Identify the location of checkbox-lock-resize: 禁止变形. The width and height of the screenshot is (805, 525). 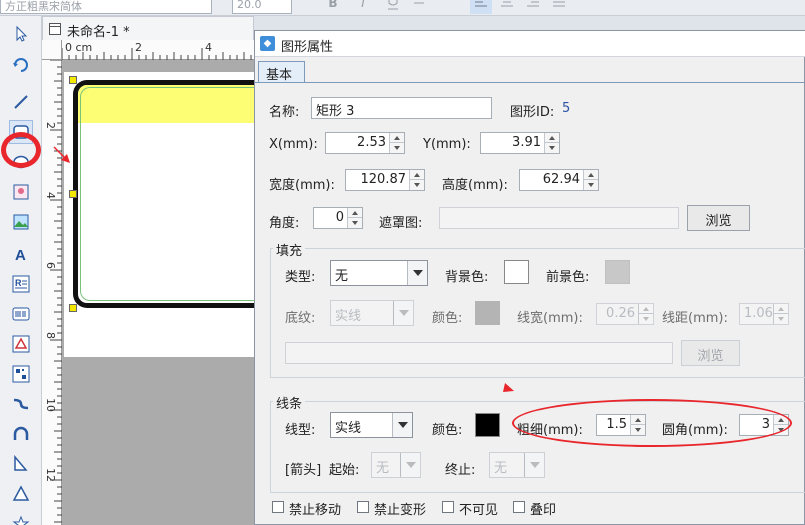
(391, 508).